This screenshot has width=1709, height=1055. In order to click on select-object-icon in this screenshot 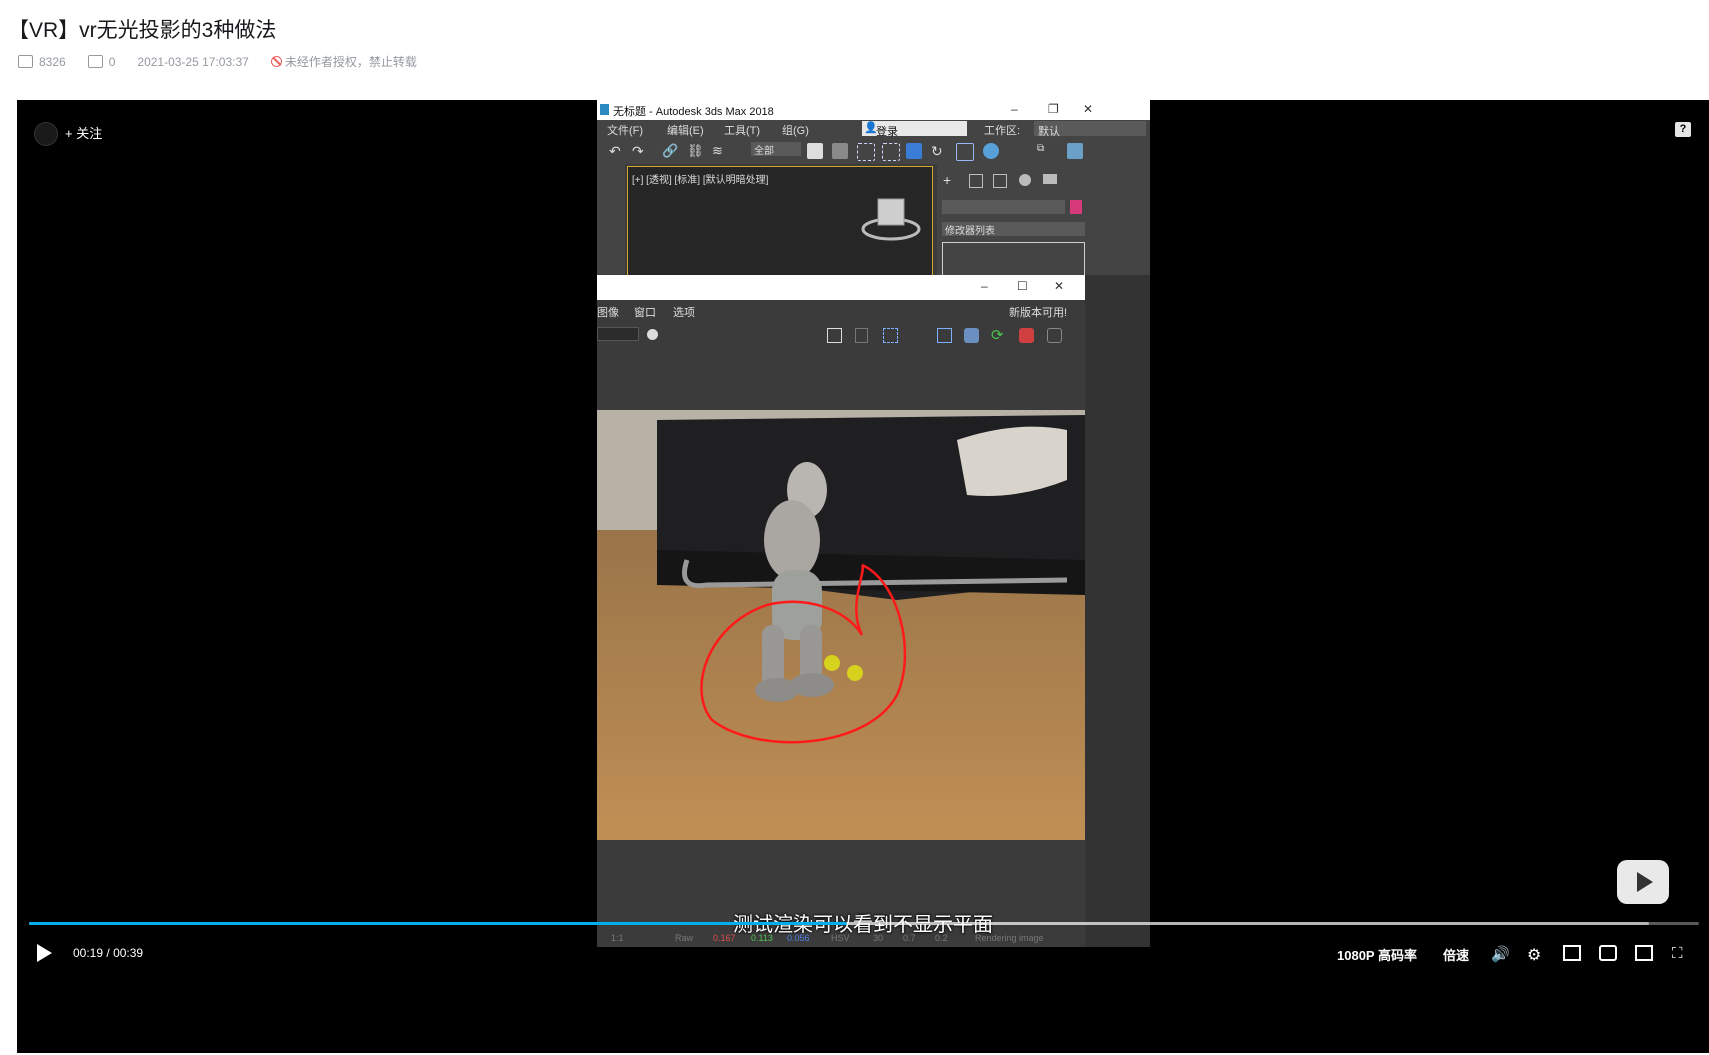, I will do `click(815, 151)`.